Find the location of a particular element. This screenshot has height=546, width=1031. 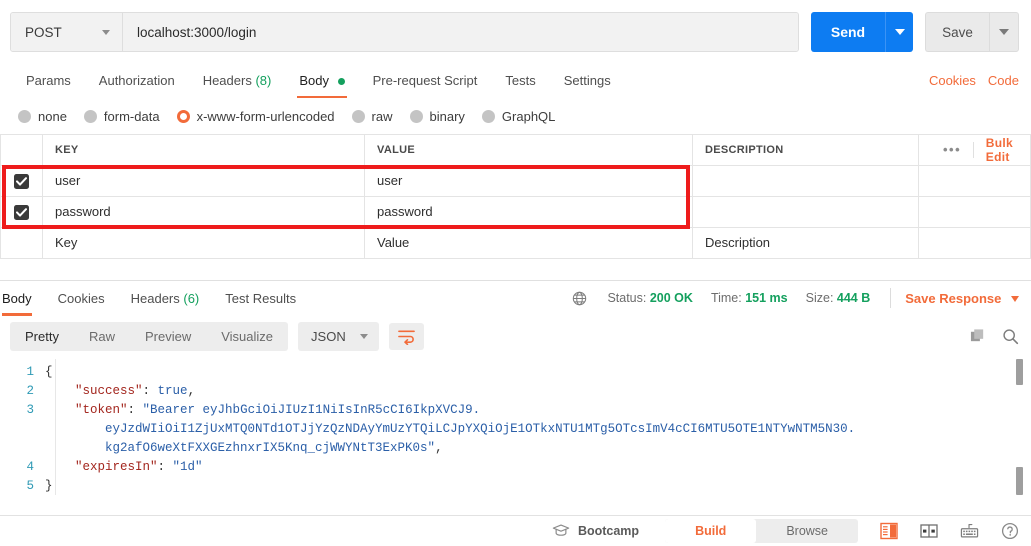

body-type-none: none is located at coordinates (42, 116).